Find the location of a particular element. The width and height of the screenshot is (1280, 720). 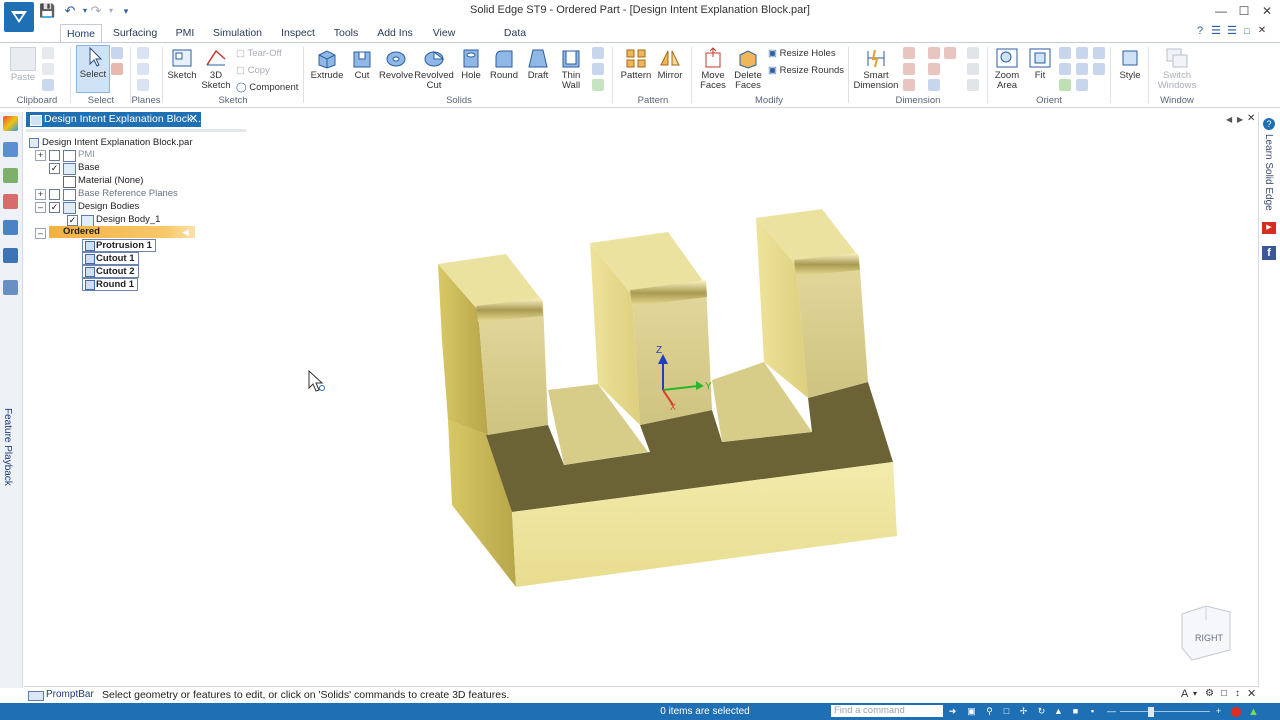

dimension-tool-5-icon is located at coordinates (934, 69).